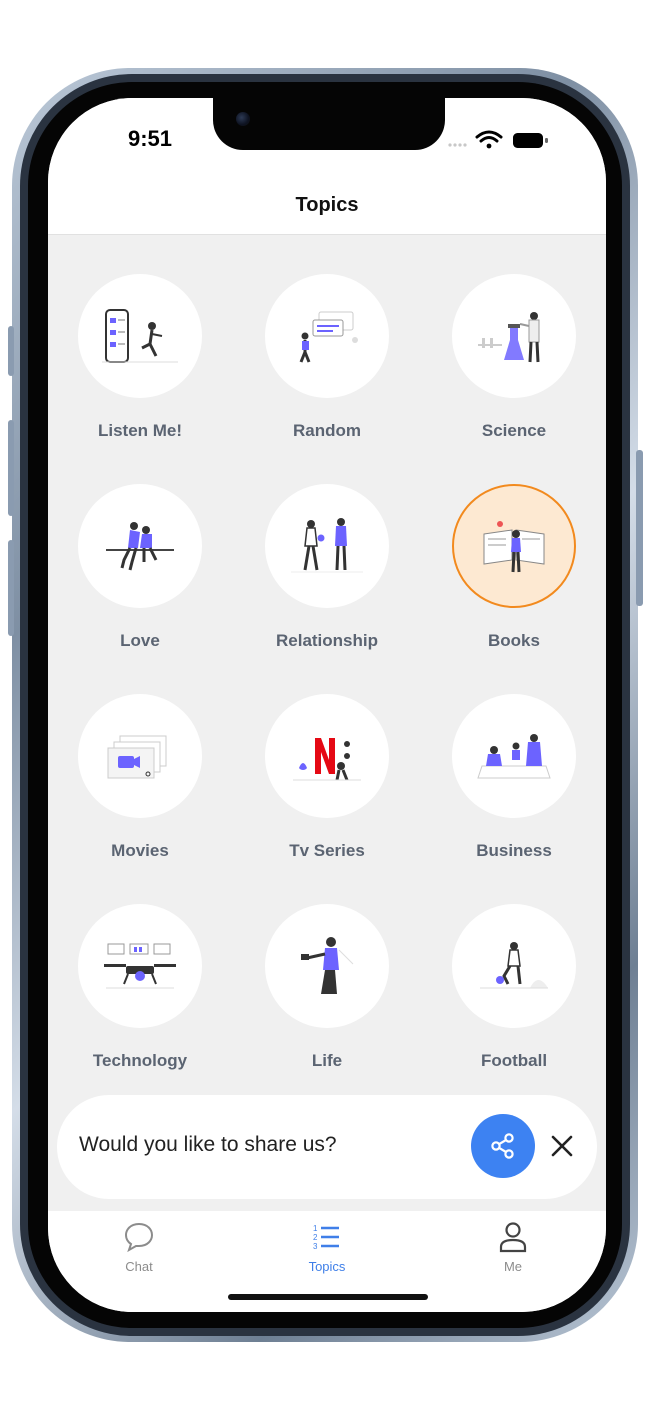 The width and height of the screenshot is (652, 1412). I want to click on topic-label: Technology, so click(140, 1060).